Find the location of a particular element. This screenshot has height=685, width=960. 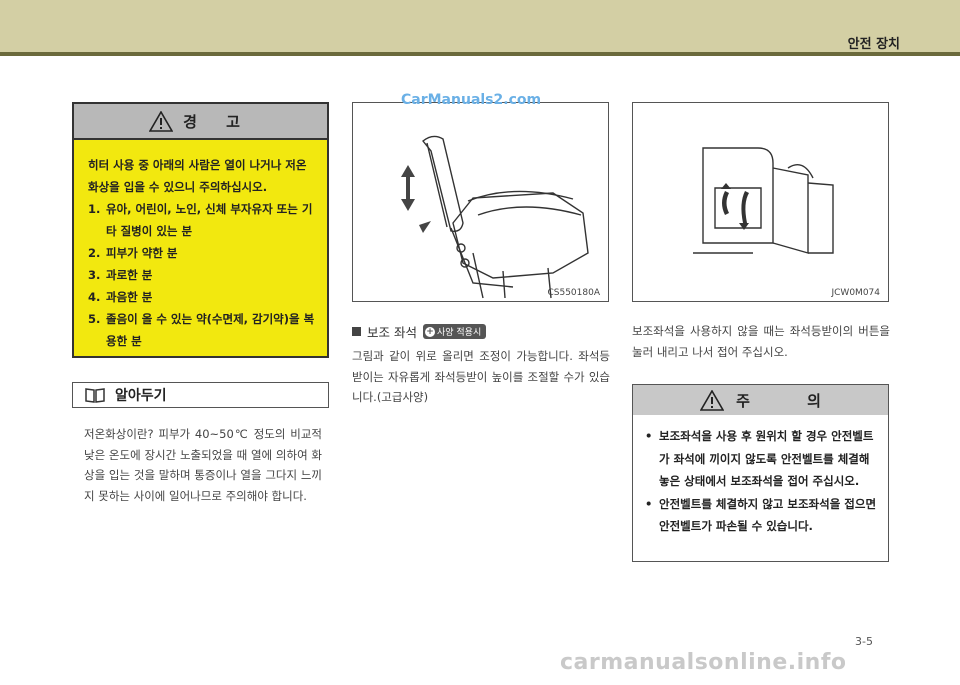

seat-fold-figure: JCW0M074 is located at coordinates (760, 202).